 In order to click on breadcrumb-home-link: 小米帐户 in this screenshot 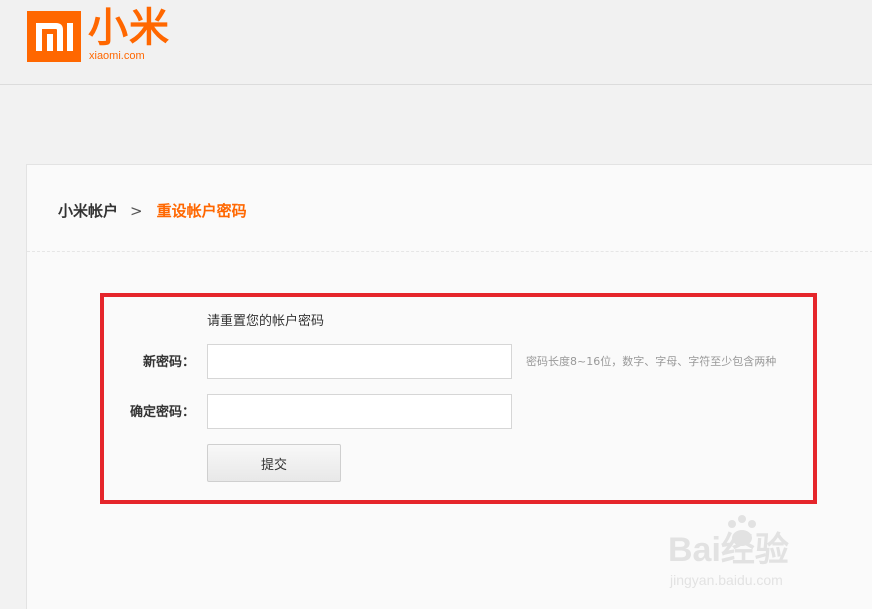, I will do `click(88, 211)`.